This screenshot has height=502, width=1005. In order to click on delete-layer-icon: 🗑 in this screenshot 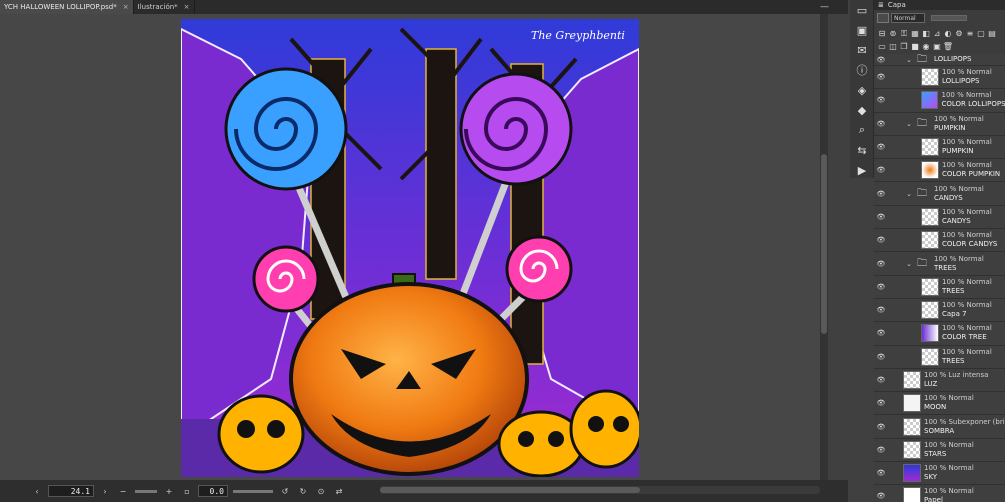, I will do `click(948, 46)`.